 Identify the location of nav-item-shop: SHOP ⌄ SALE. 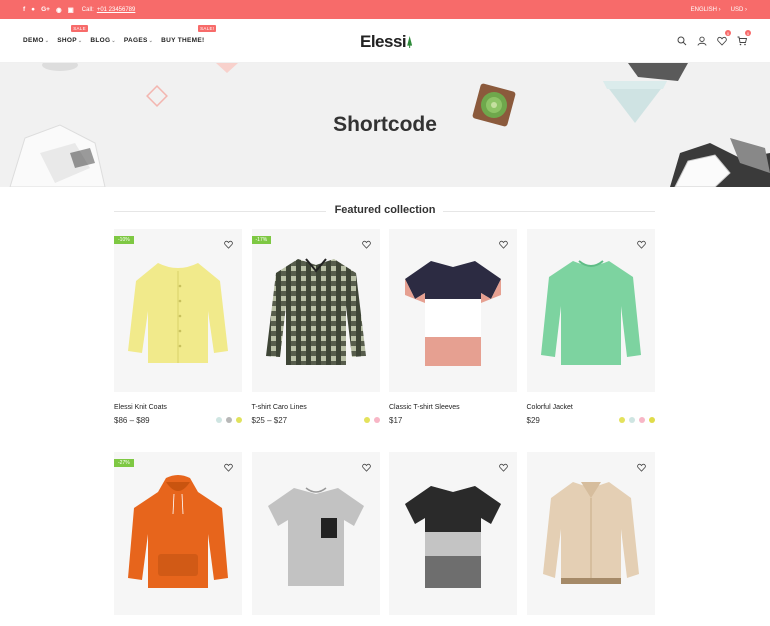
(72, 34).